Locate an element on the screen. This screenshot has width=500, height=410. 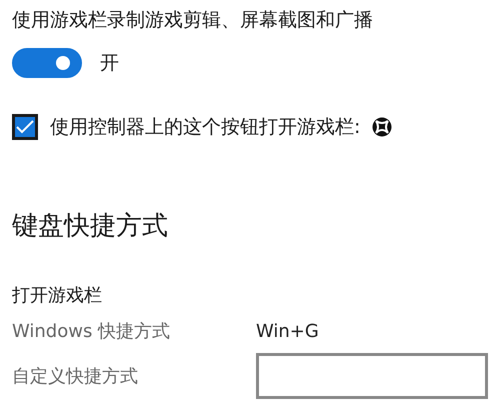
shortcut-value: Win+G is located at coordinates (288, 331).